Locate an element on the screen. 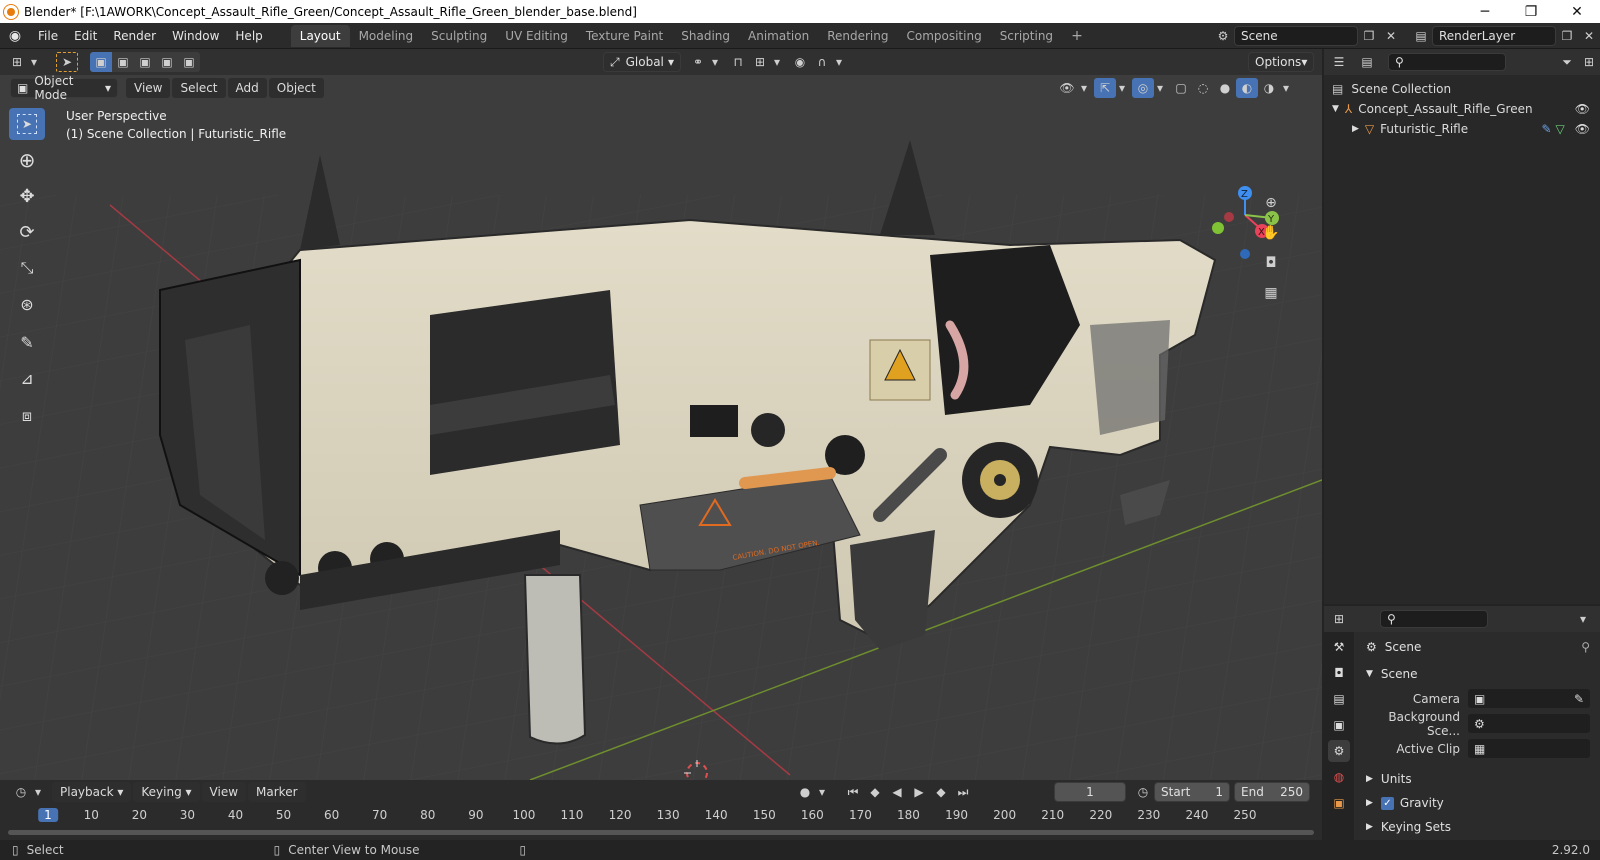 This screenshot has width=1600, height=860. ruler-tick: 90 is located at coordinates (475, 815).